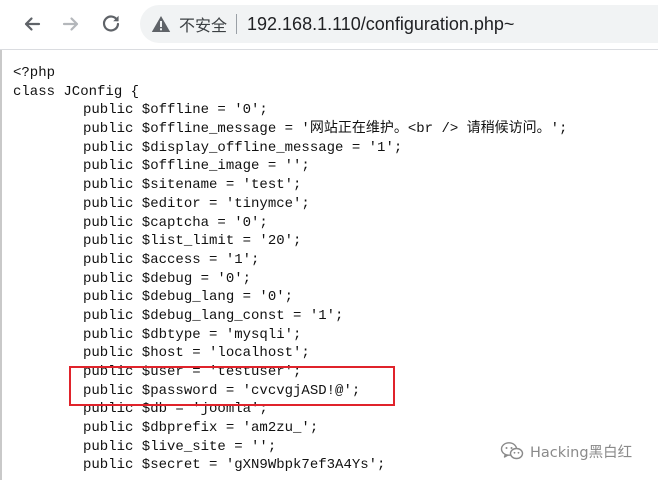 The height and width of the screenshot is (480, 658). Describe the element at coordinates (213, 315) in the screenshot. I see `code-line-text: public $debug_lang_const = '1';` at that location.